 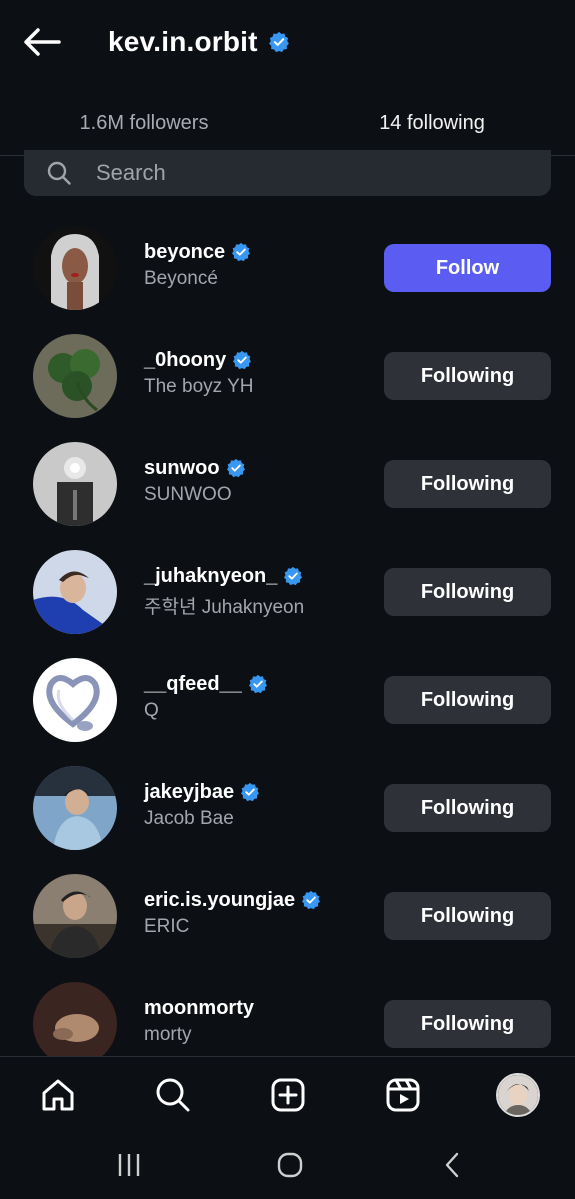 I want to click on list-item: __qfeed__ Q Following, so click(x=287, y=704).